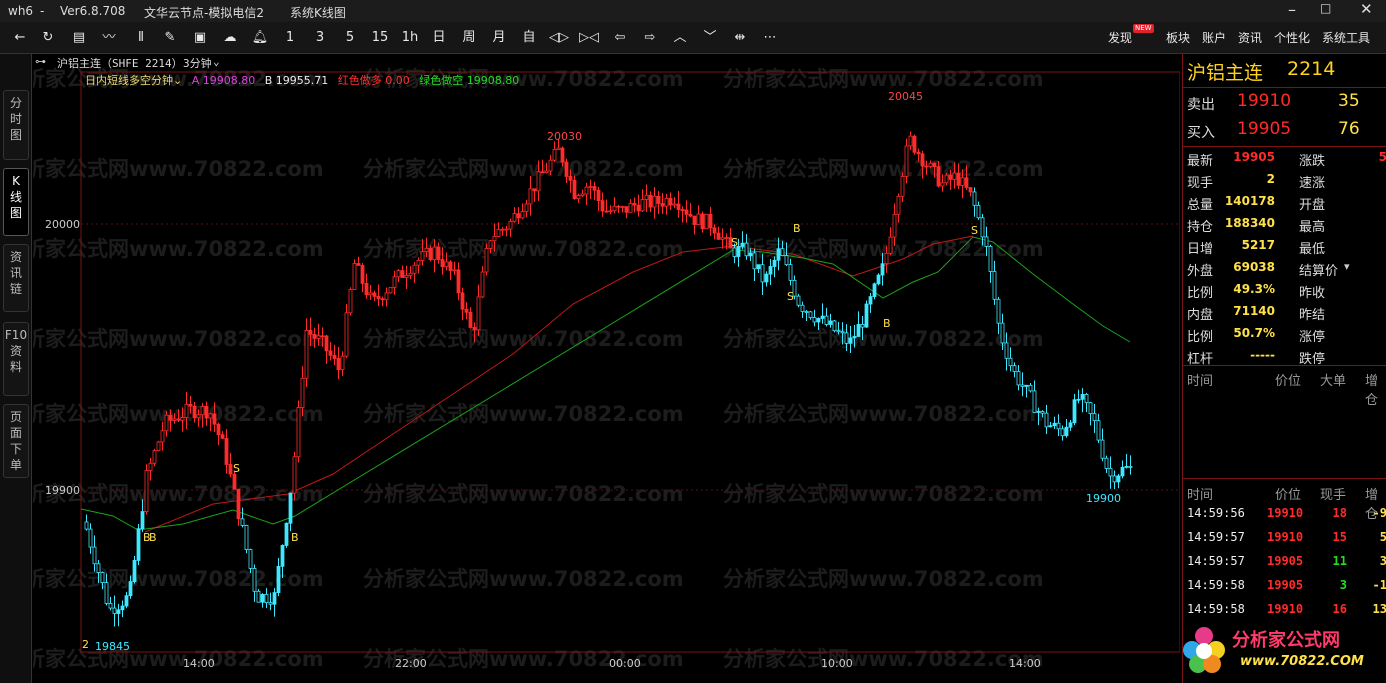 This screenshot has width=1386, height=683. What do you see at coordinates (177, 80) in the screenshot?
I see `indicator-dropdown-icon: ⌄` at bounding box center [177, 80].